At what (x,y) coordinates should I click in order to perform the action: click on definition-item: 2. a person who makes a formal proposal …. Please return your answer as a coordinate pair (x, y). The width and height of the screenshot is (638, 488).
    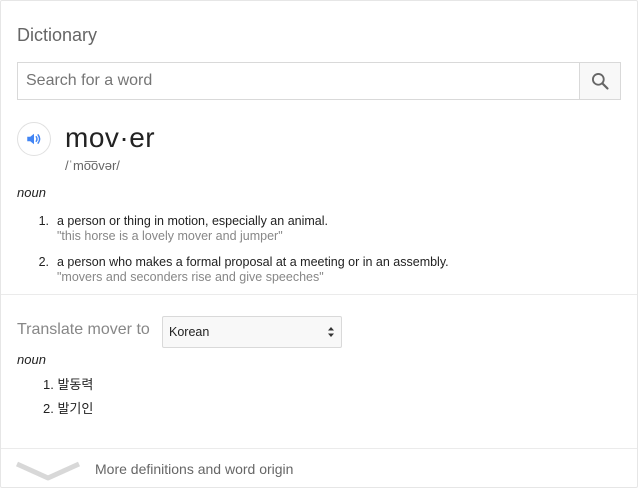
    Looking at the image, I should click on (317, 270).